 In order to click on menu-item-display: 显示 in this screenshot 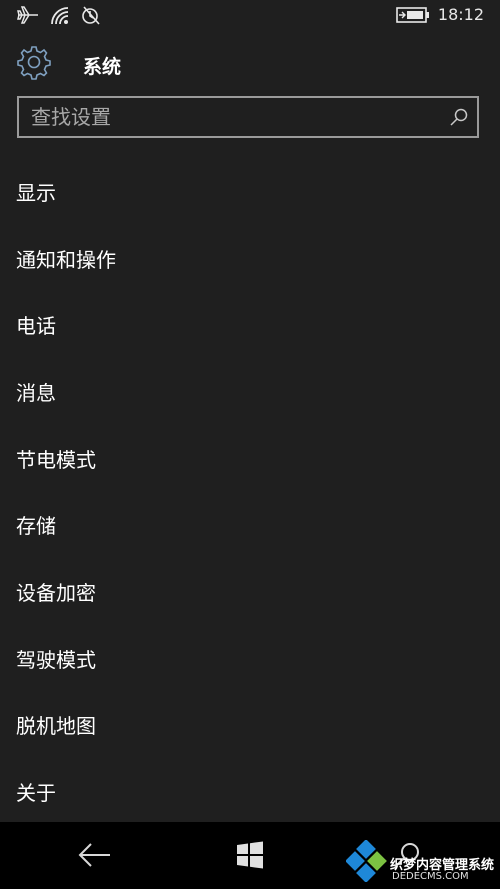, I will do `click(250, 191)`.